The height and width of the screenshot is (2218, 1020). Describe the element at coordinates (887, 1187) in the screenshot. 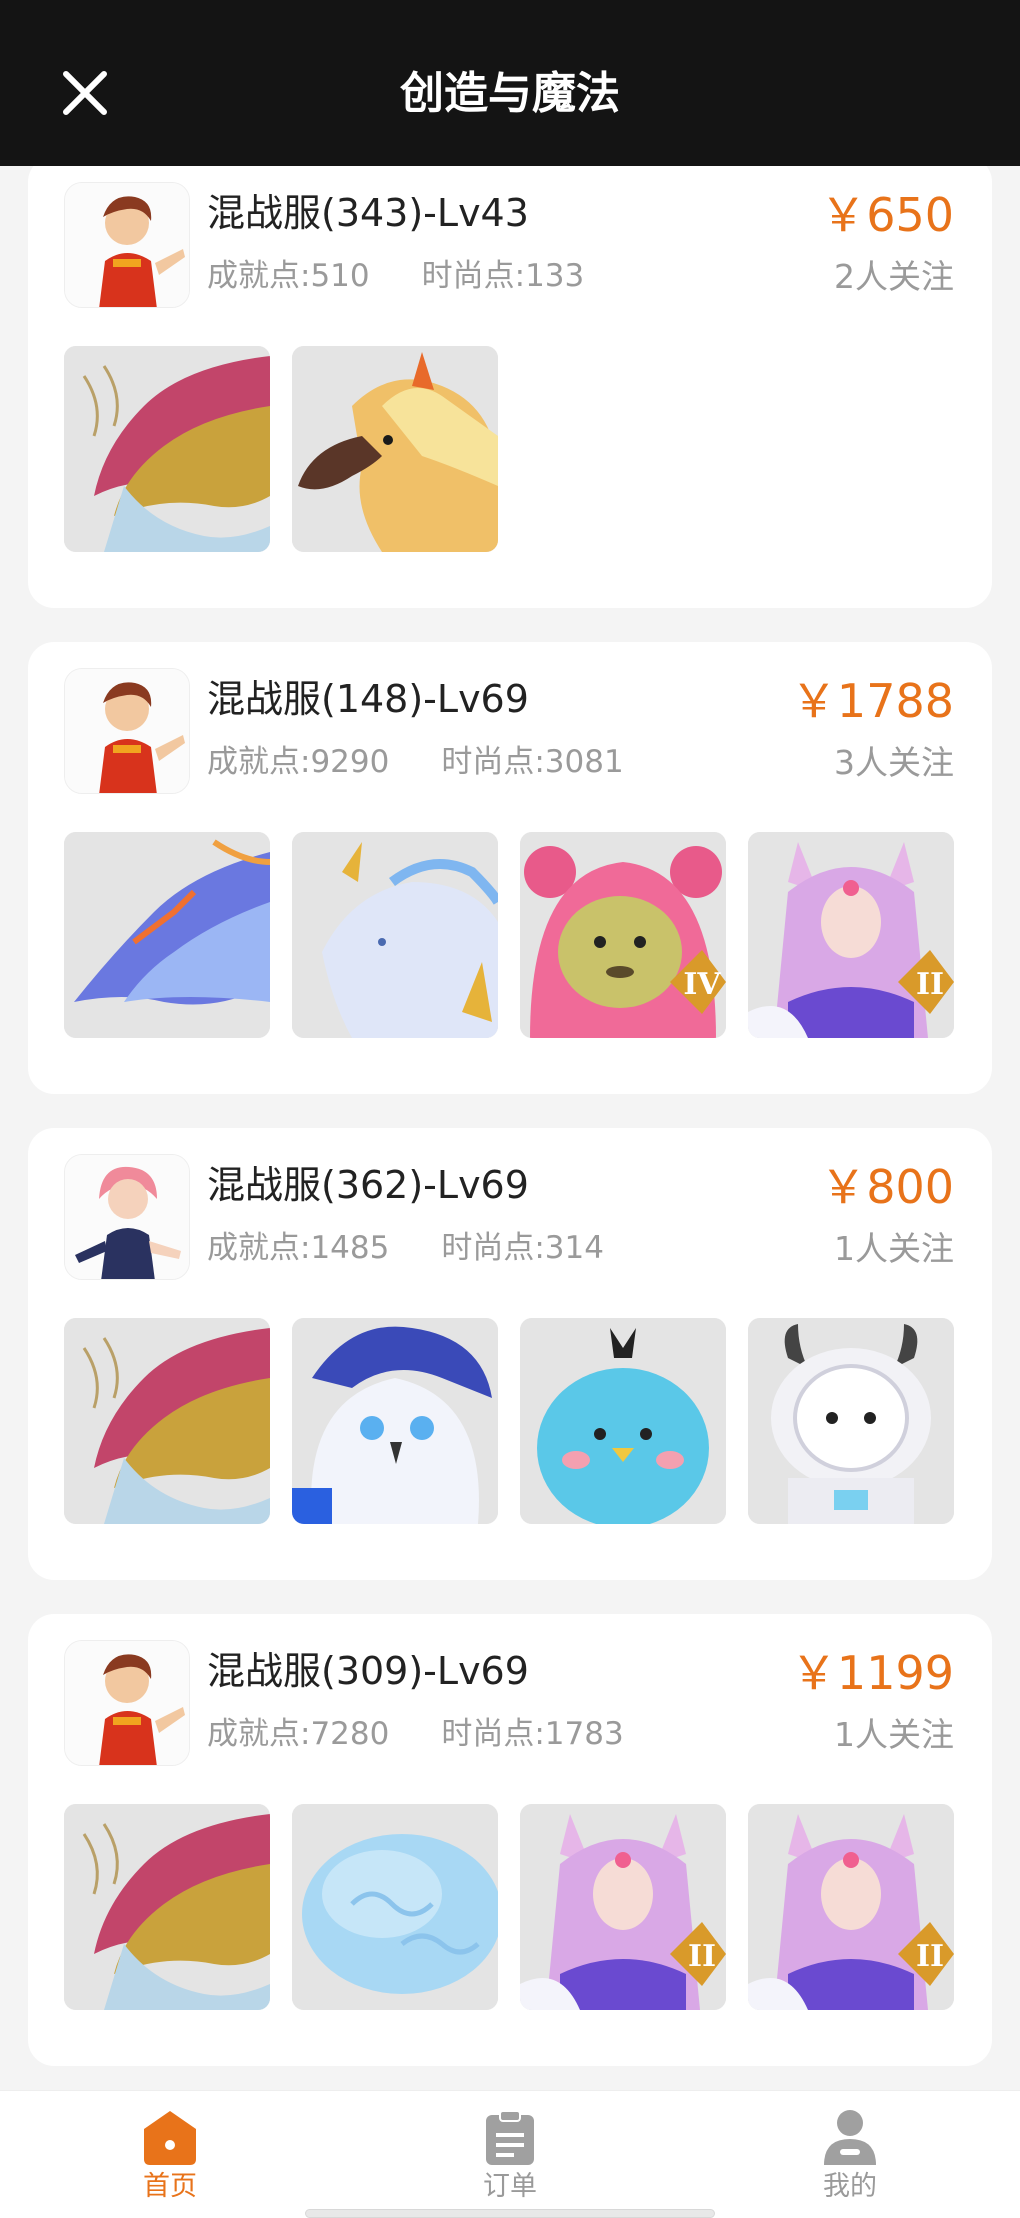

I see `price: ￥800` at that location.